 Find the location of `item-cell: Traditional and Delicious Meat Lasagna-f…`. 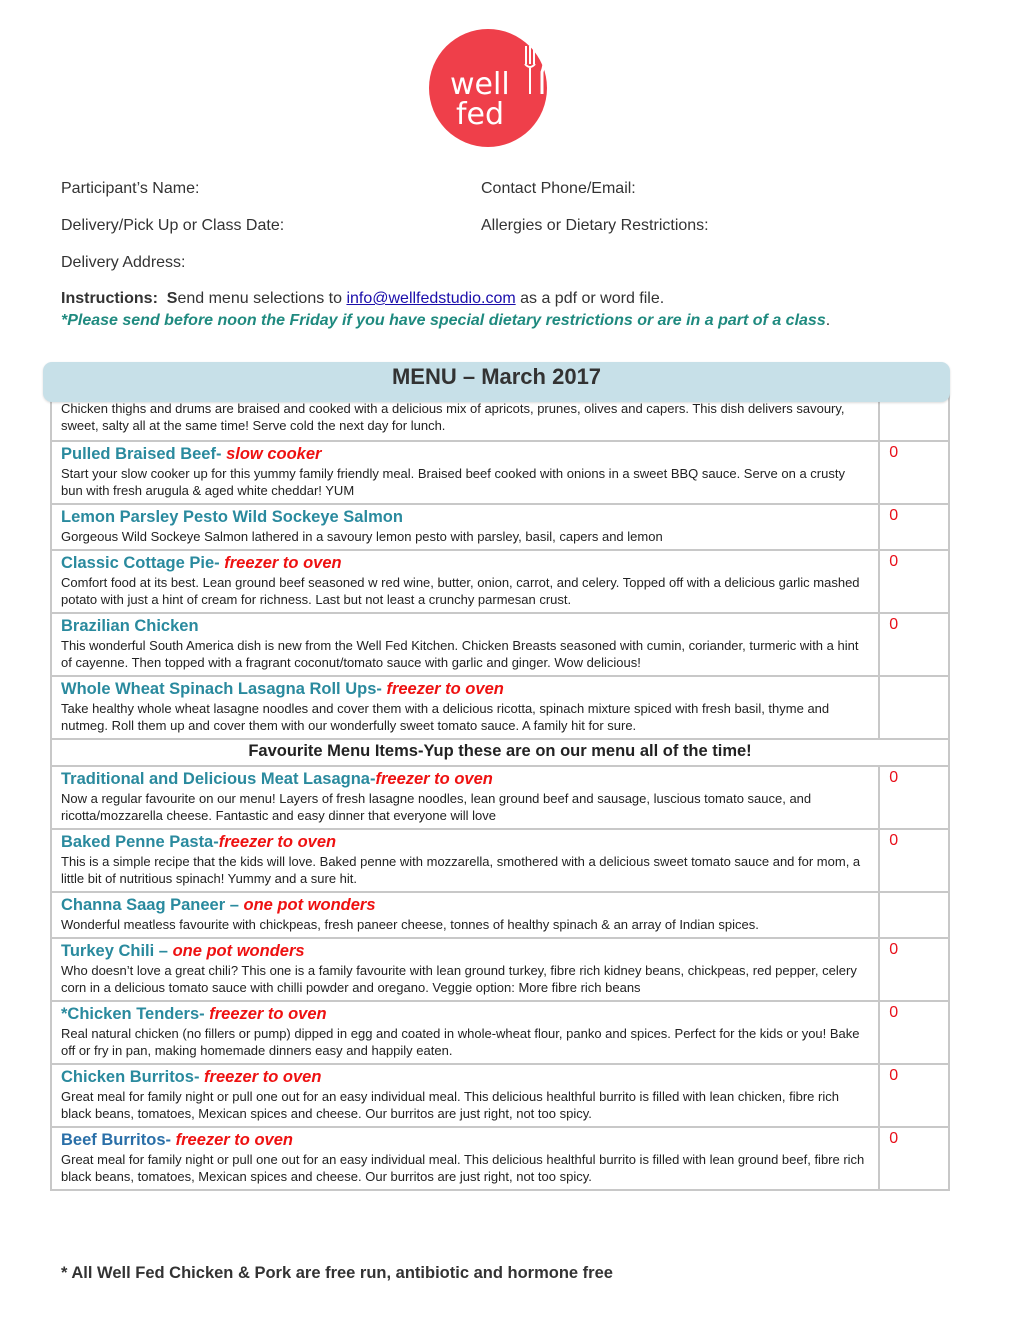

item-cell: Traditional and Delicious Meat Lasagna-f… is located at coordinates (465, 797).